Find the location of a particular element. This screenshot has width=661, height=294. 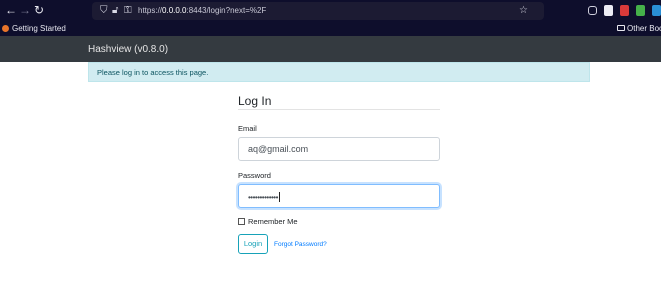

password-label: Password is located at coordinates (254, 175).